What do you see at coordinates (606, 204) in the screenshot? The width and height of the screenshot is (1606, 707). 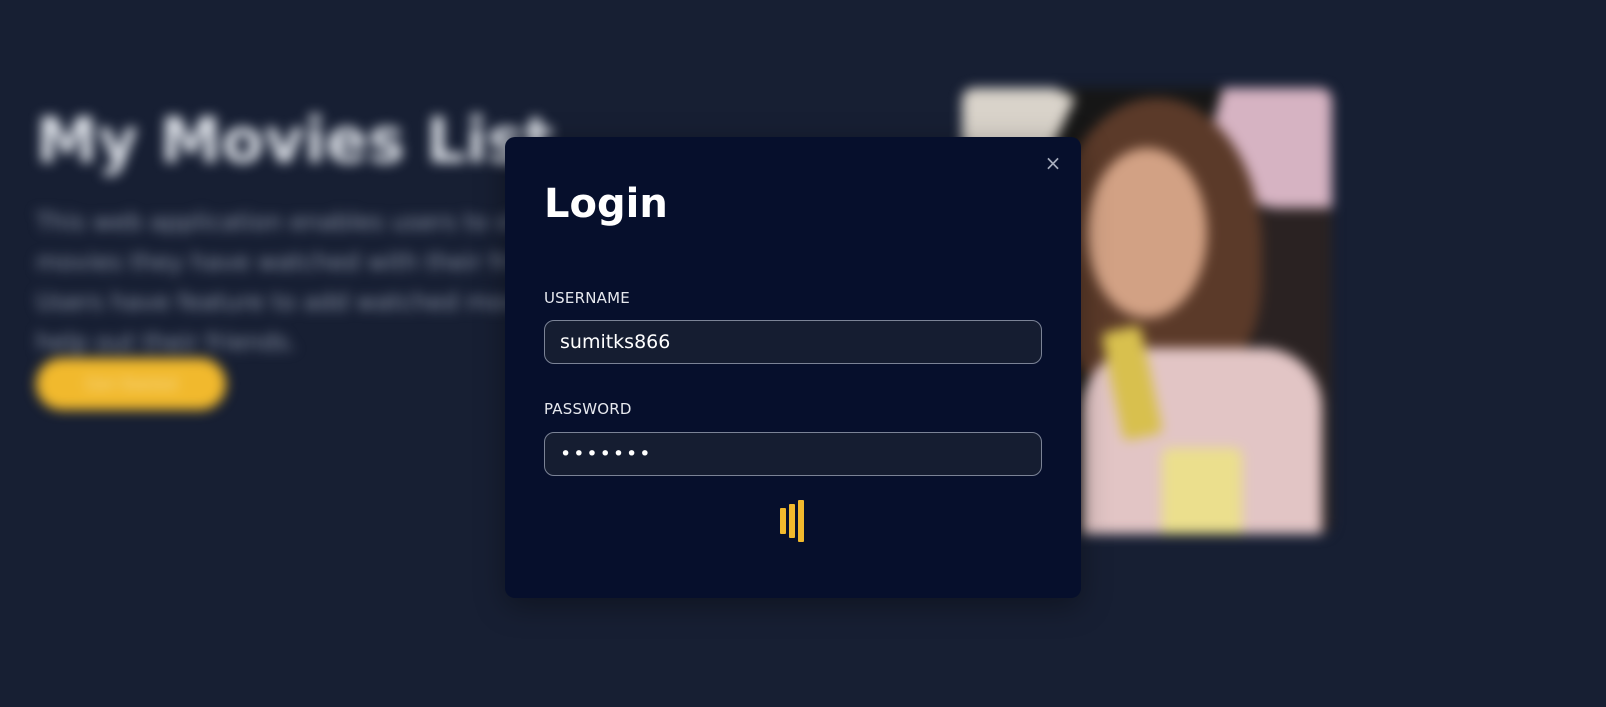 I see `modal-title: Login` at bounding box center [606, 204].